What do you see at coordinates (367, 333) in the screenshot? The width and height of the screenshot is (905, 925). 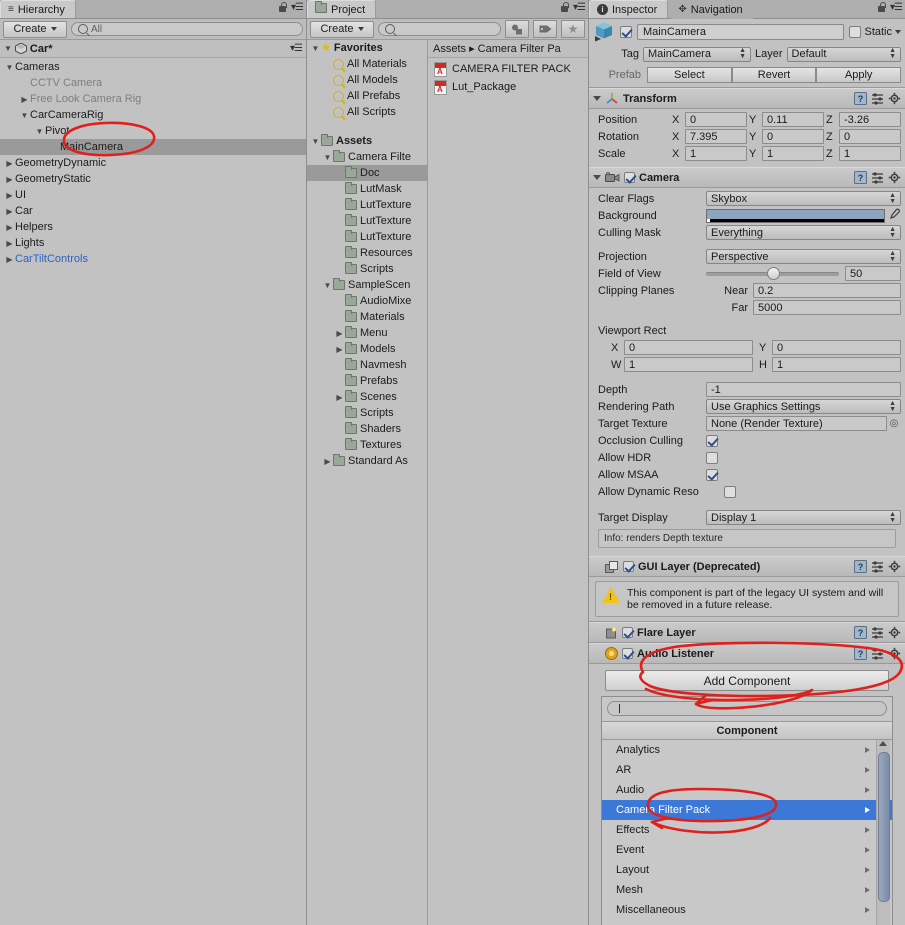 I see `project-item-menu: ▶ Menu` at bounding box center [367, 333].